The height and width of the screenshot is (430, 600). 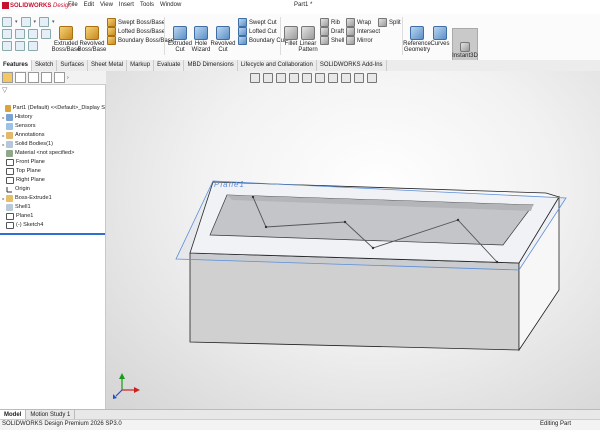 I want to click on status-mode: Editing Part, so click(x=556, y=424).